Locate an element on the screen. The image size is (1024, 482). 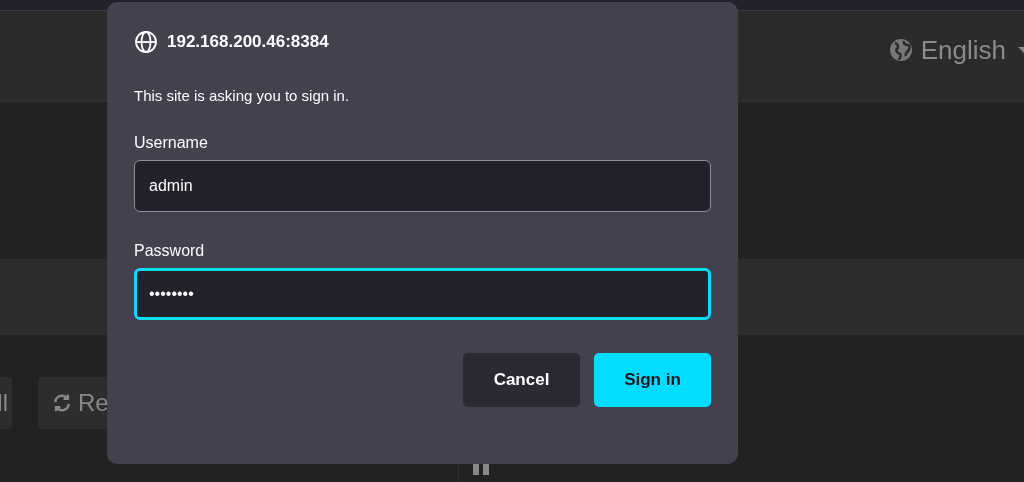
field-label: Username is located at coordinates (171, 143).